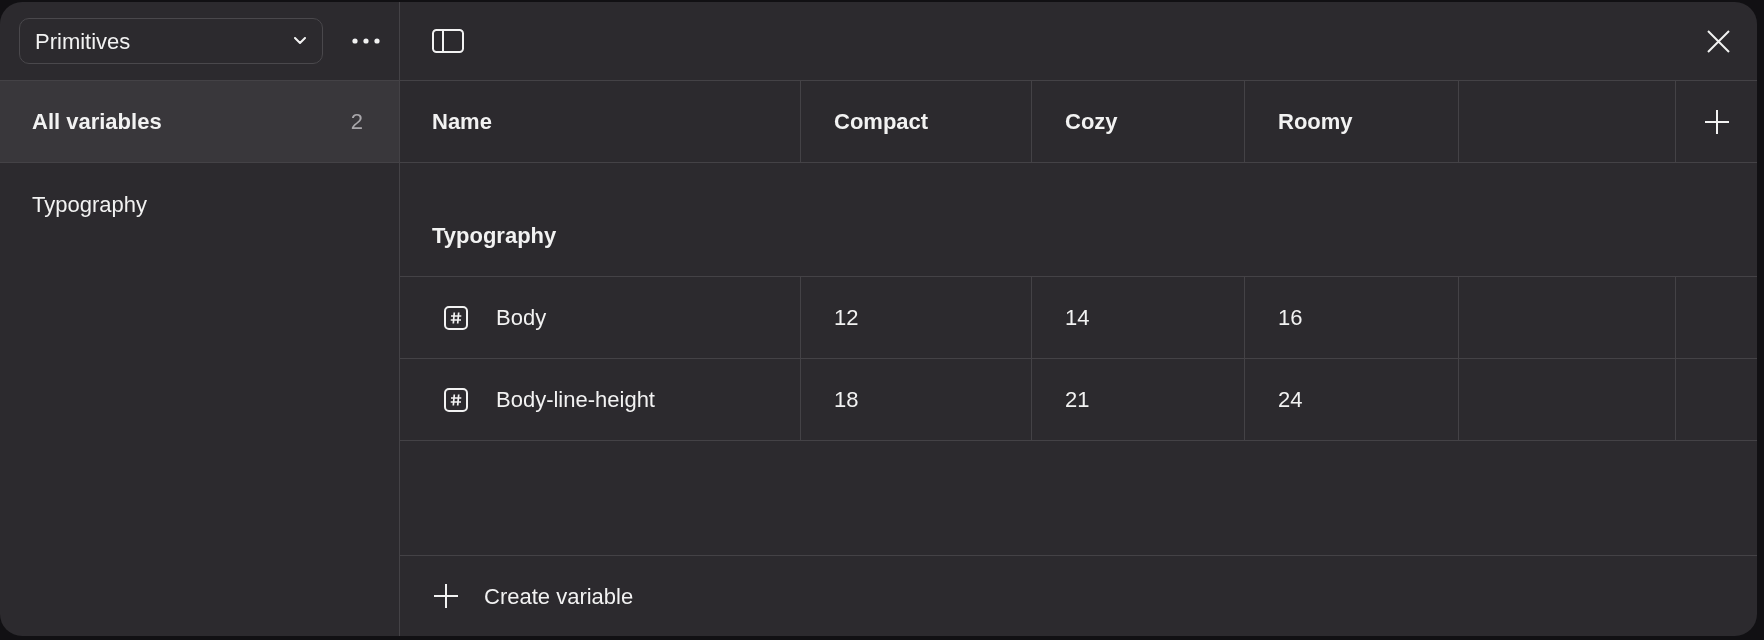 Image resolution: width=1764 pixels, height=640 pixels. I want to click on variable-name: Body, so click(521, 318).